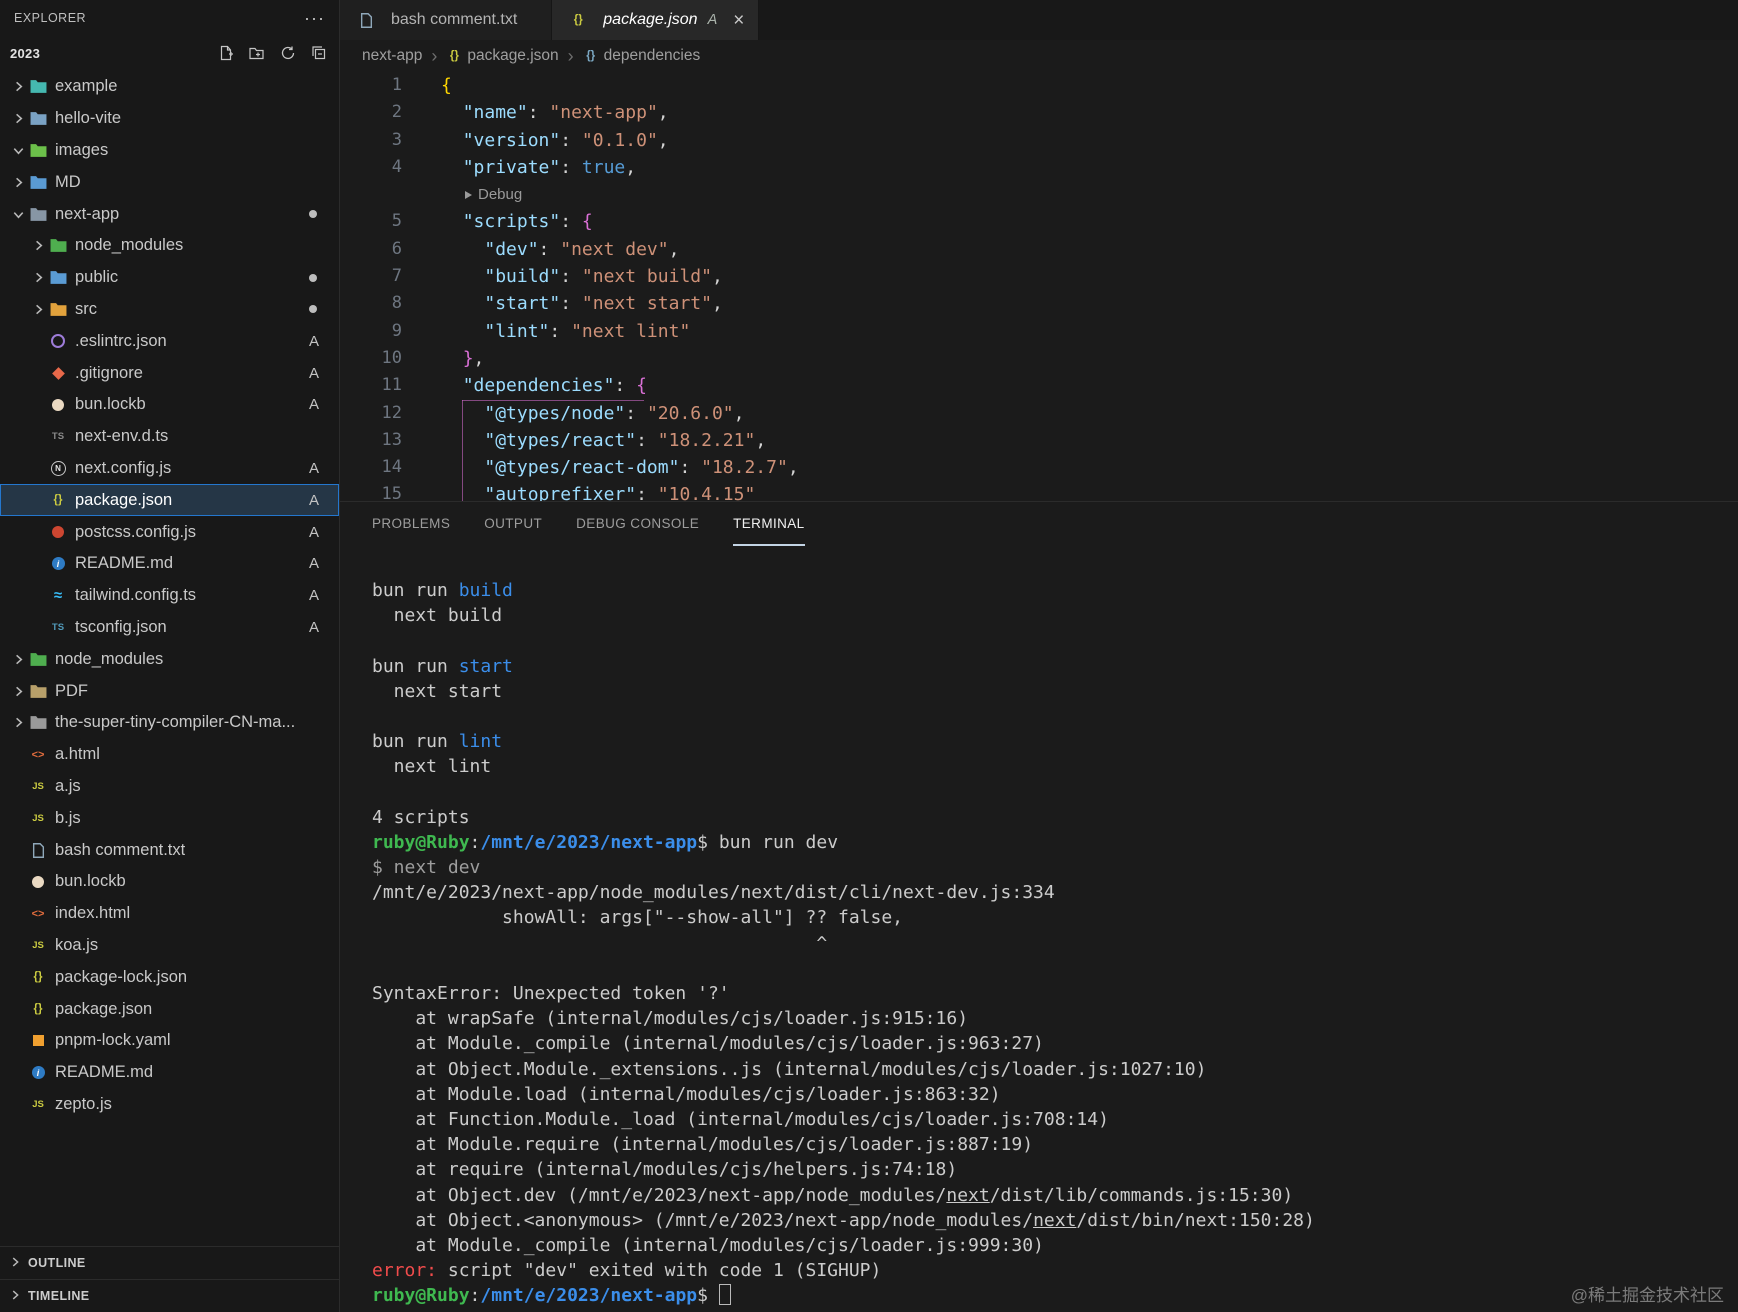 Image resolution: width=1738 pixels, height=1312 pixels. I want to click on line-number: 14, so click(391, 467).